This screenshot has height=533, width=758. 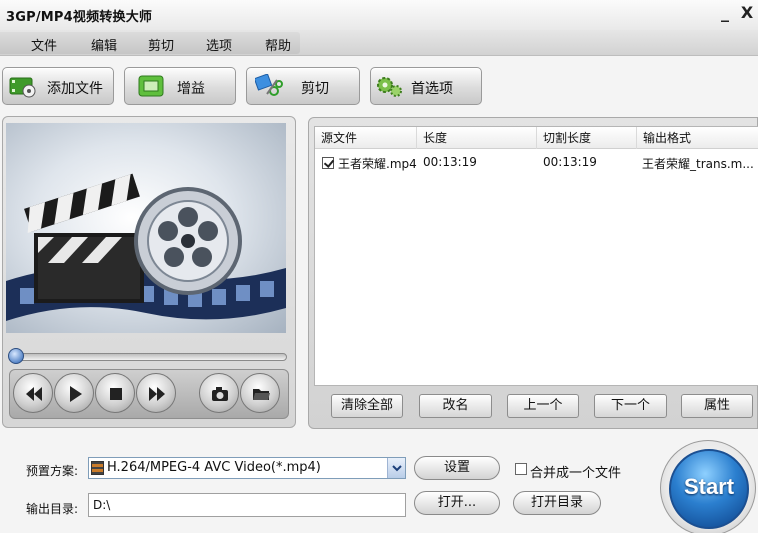 I want to click on clear-all-button: 清除全部, so click(x=367, y=406).